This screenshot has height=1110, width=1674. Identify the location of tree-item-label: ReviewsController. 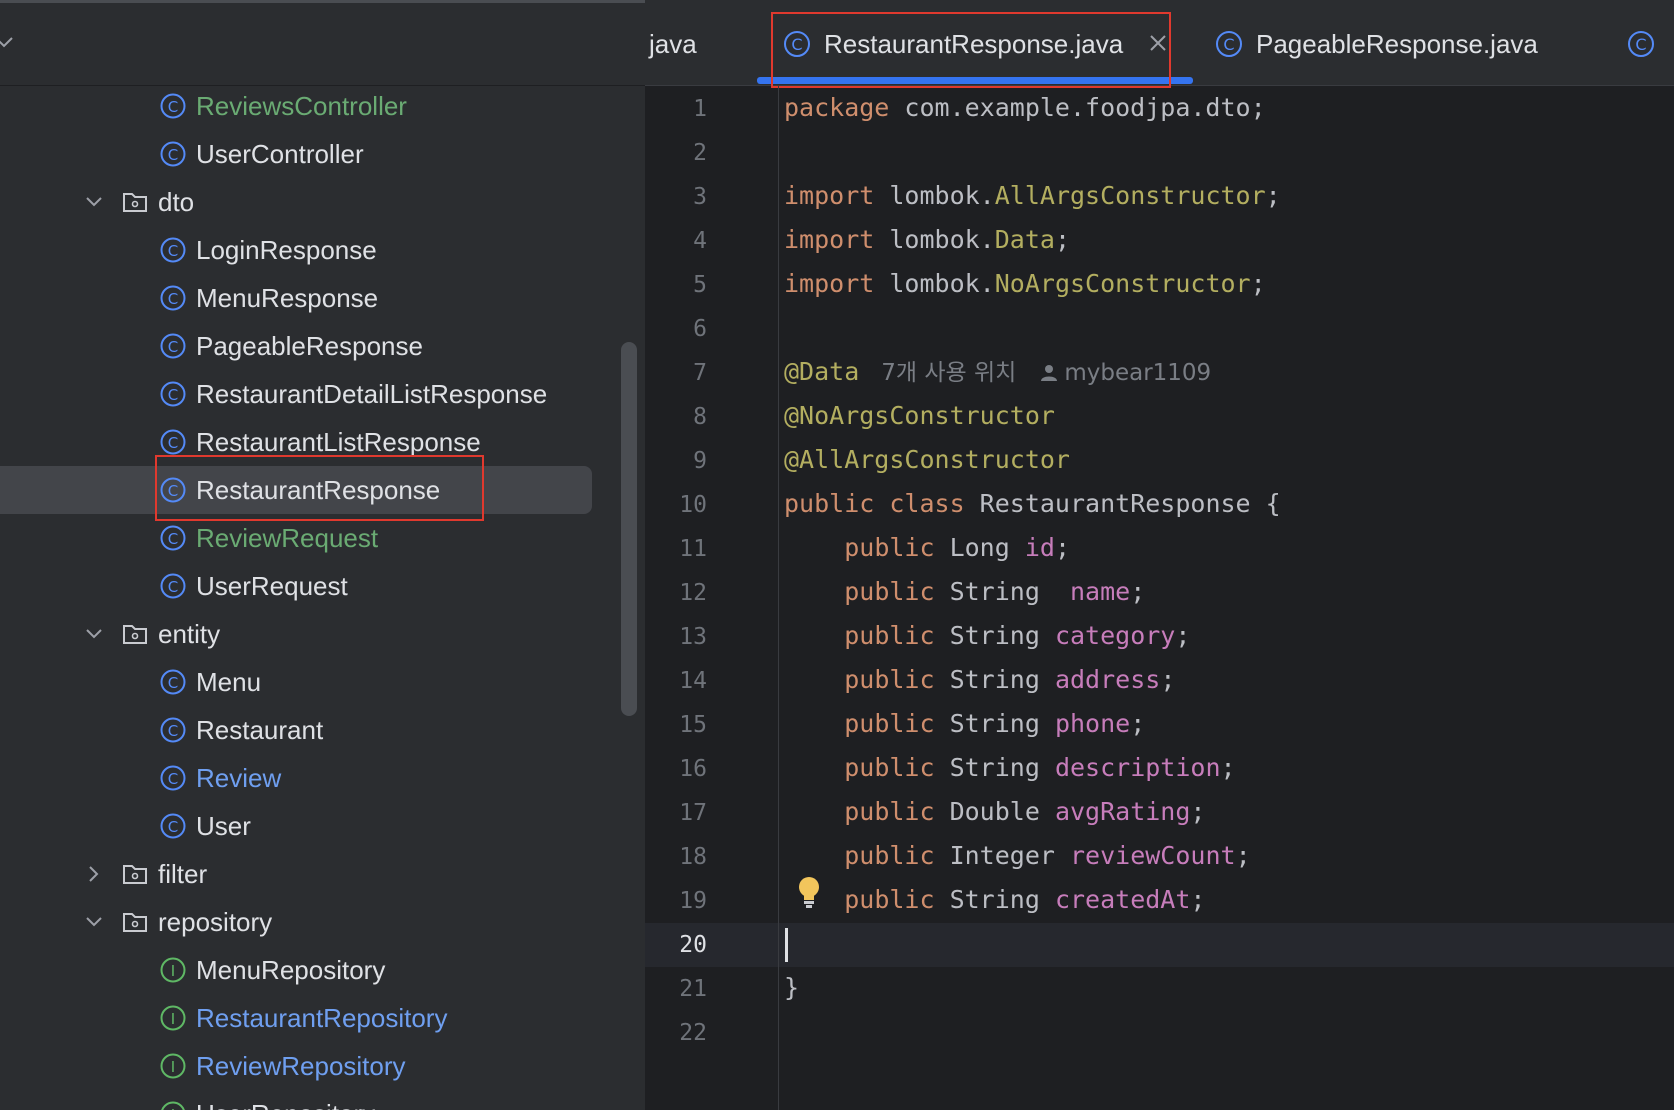
(301, 106).